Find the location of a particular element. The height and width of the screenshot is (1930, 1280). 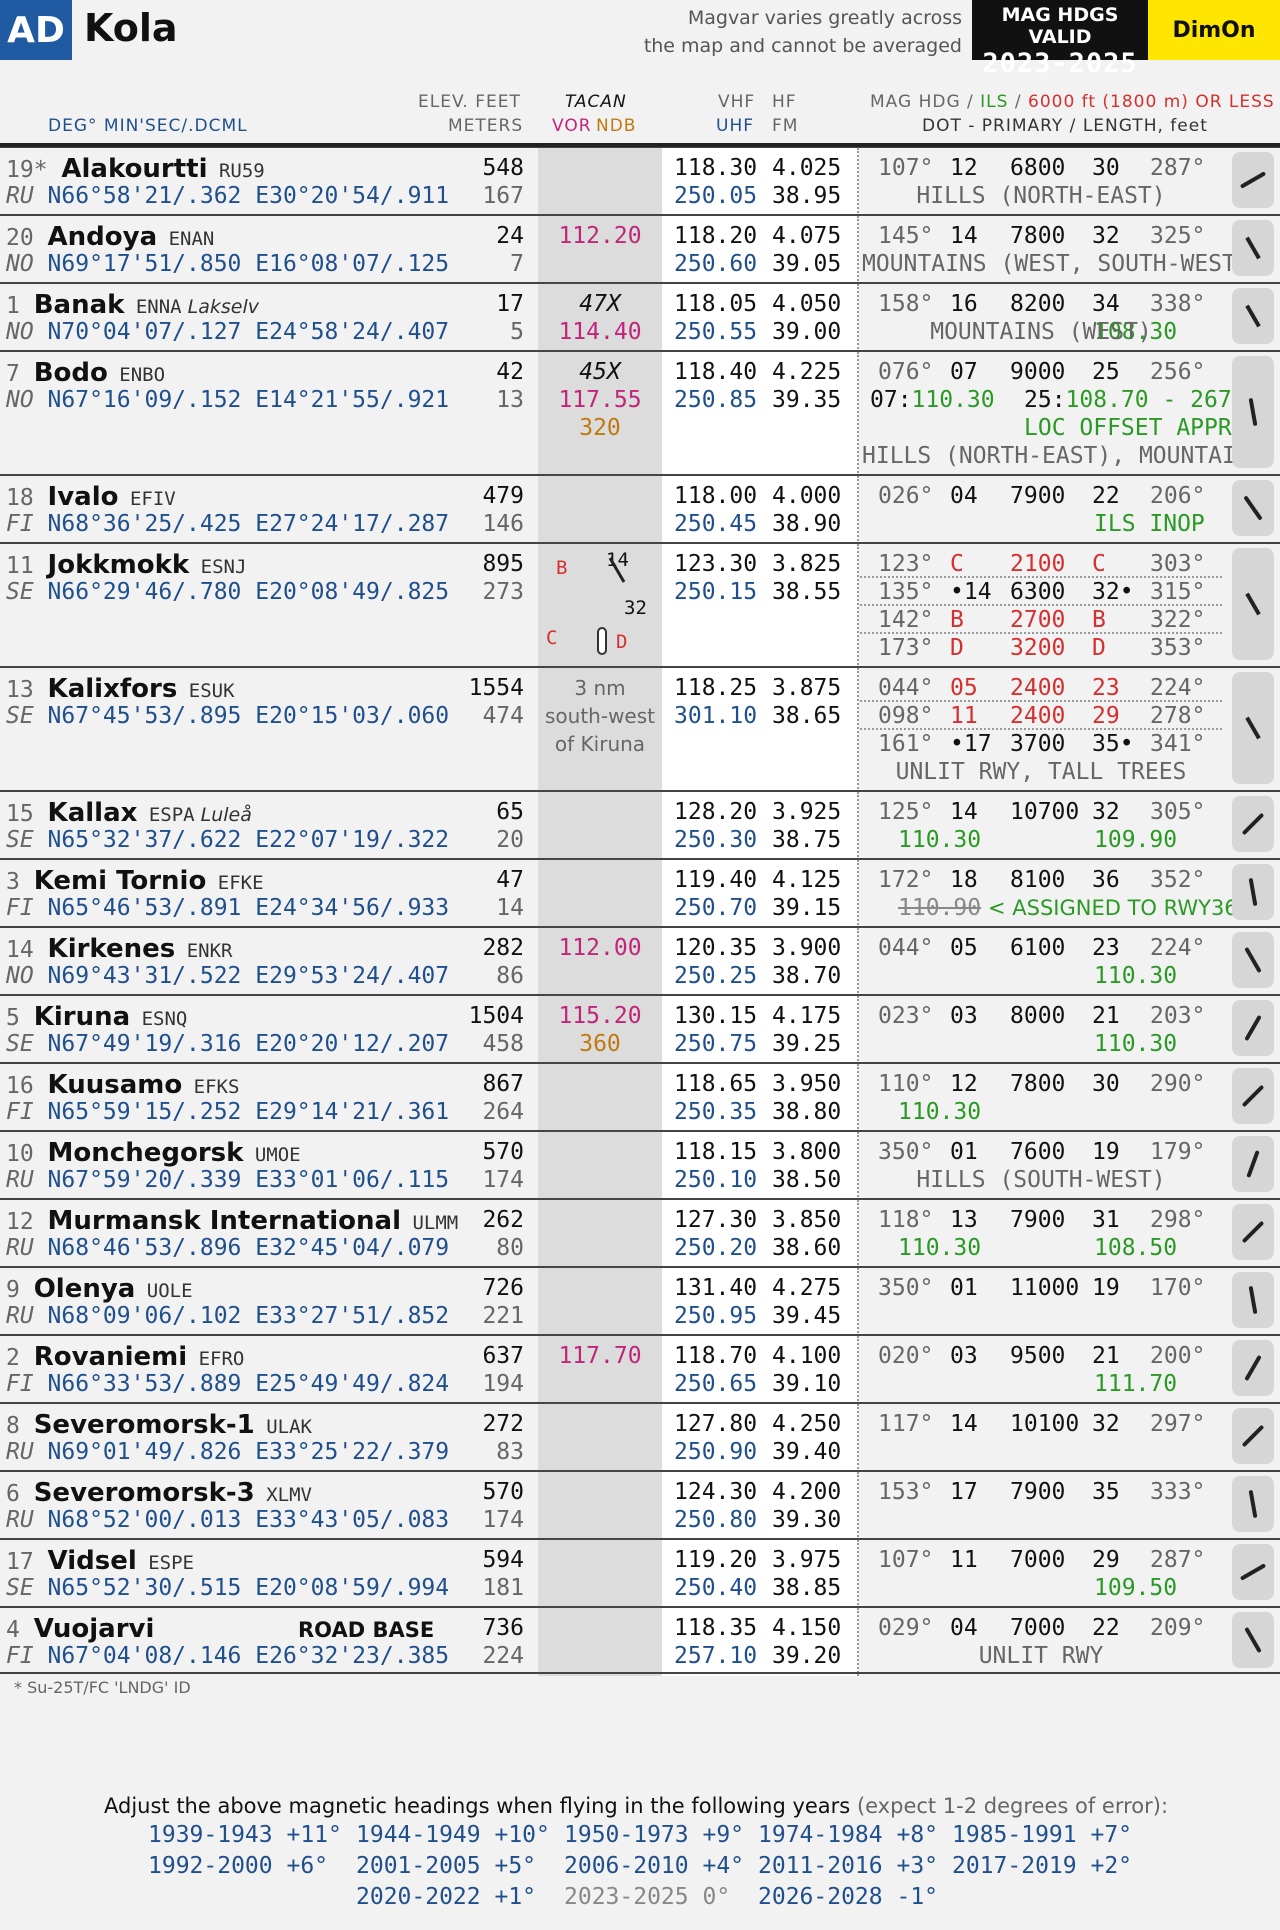

hf-frequency: 4.125 is located at coordinates (807, 880).